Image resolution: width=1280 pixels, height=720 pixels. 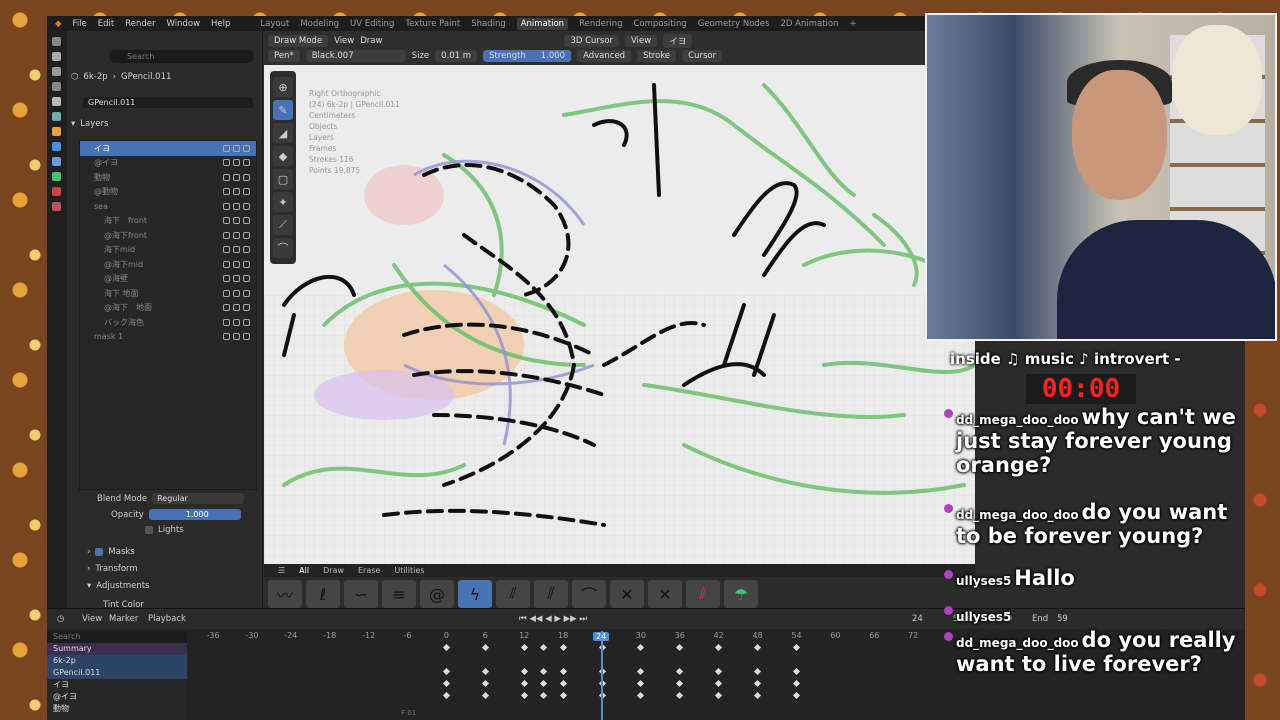 What do you see at coordinates (149, 530) in the screenshot?
I see `lights-checkbox` at bounding box center [149, 530].